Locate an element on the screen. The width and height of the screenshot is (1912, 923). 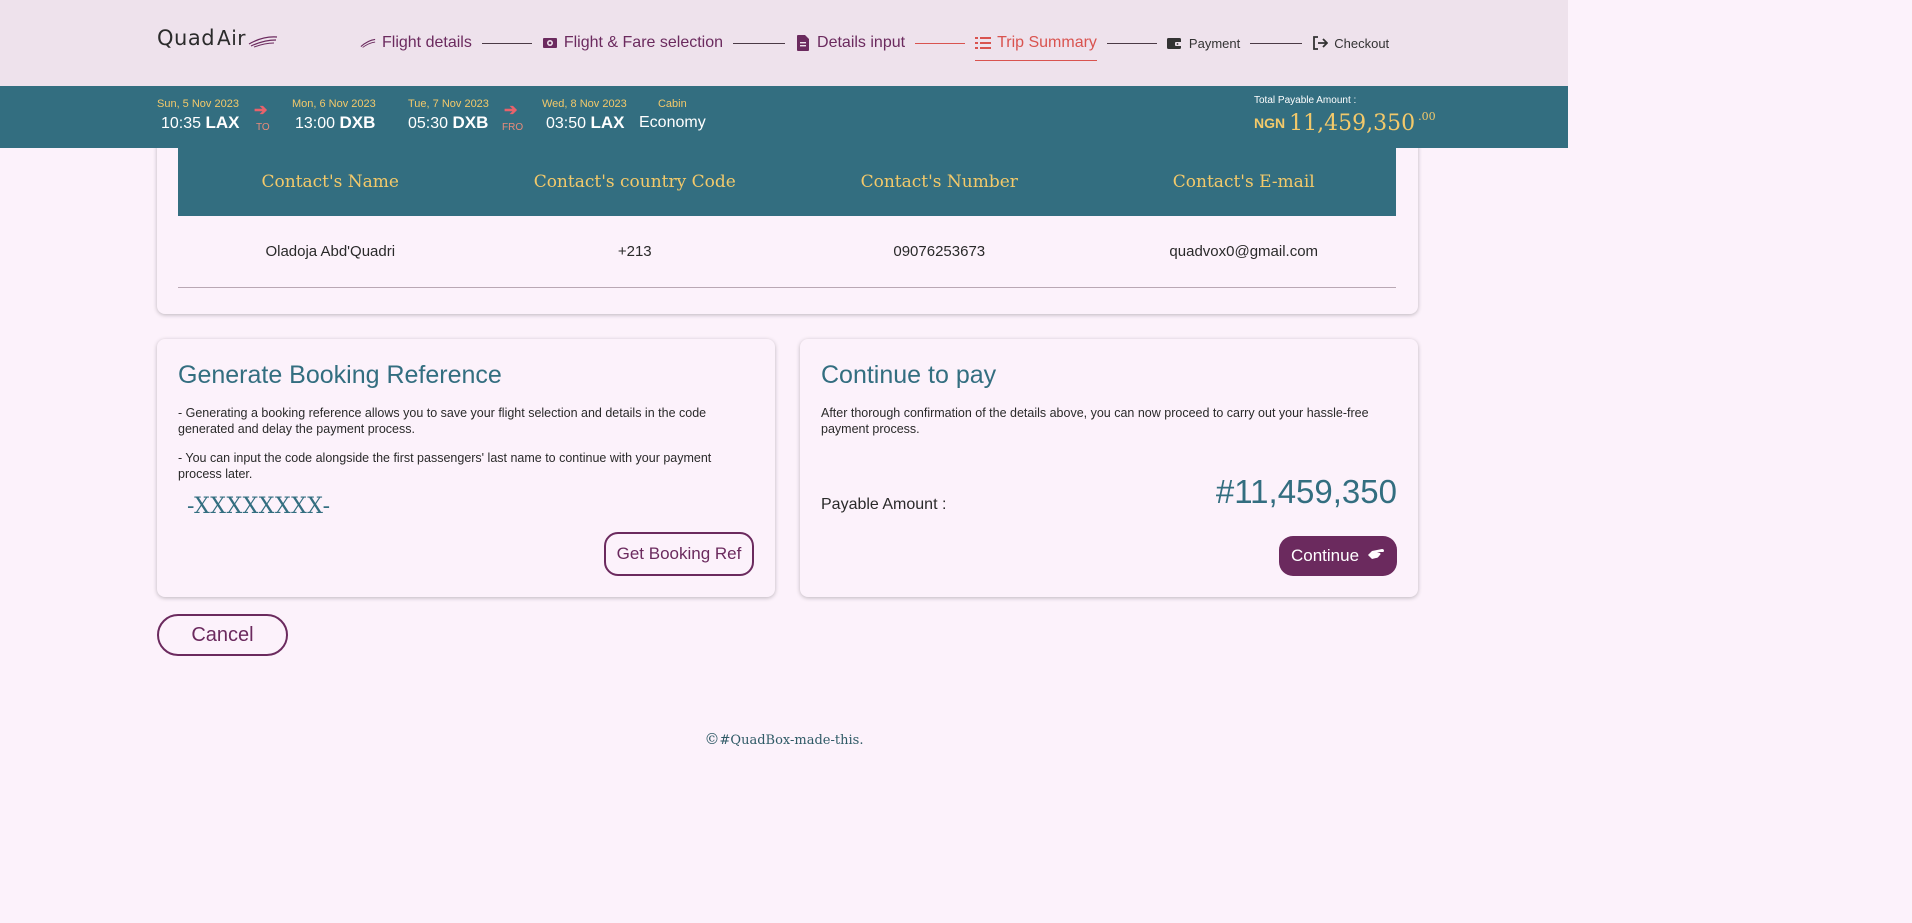
direction-label: TO is located at coordinates (263, 127).